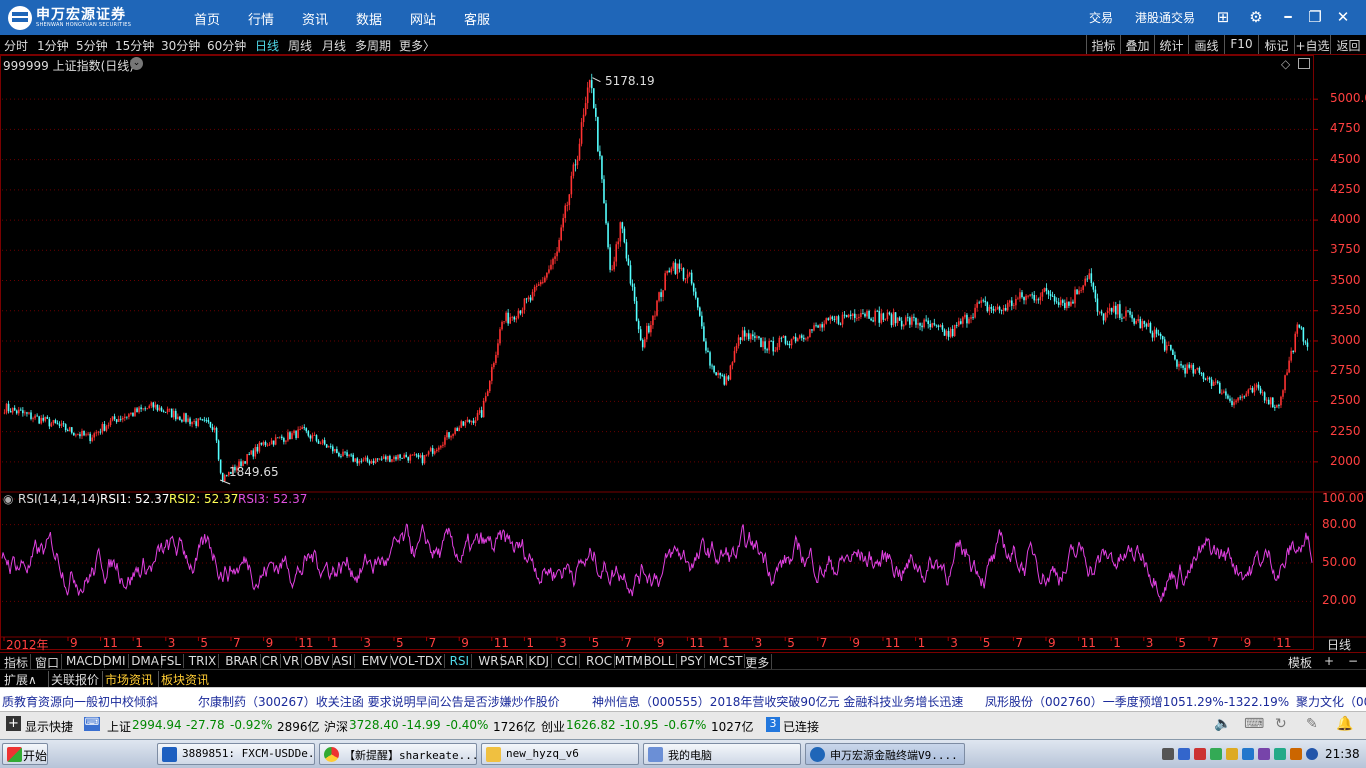 Image resolution: width=1366 pixels, height=768 pixels. Describe the element at coordinates (423, 18) in the screenshot. I see `nav-site: 网站` at that location.